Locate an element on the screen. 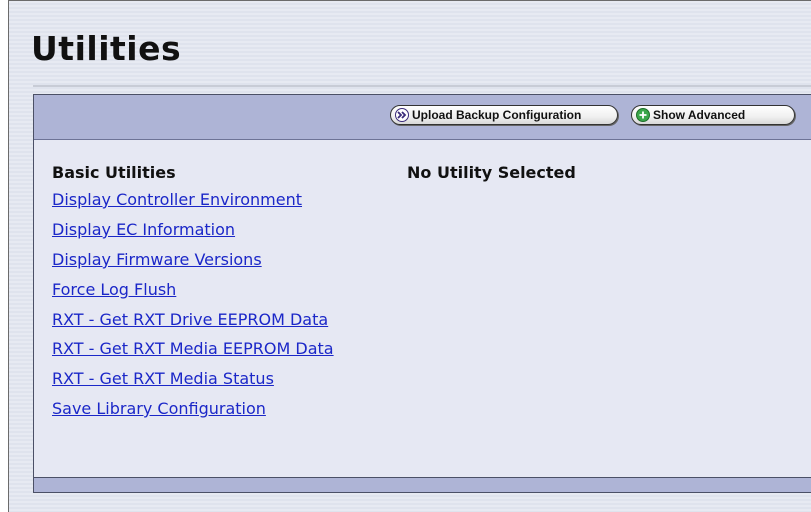 This screenshot has height=512, width=811. rxt-get-media-status-link: RXT - Get RXT Media Status is located at coordinates (217, 378).